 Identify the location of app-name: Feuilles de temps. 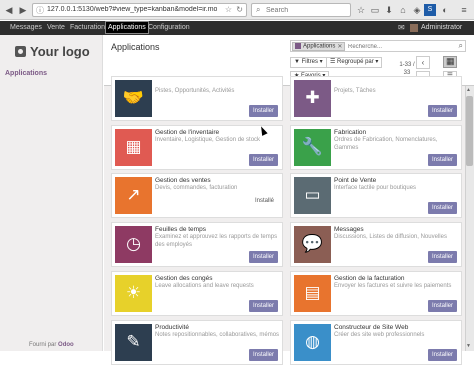
(180, 229).